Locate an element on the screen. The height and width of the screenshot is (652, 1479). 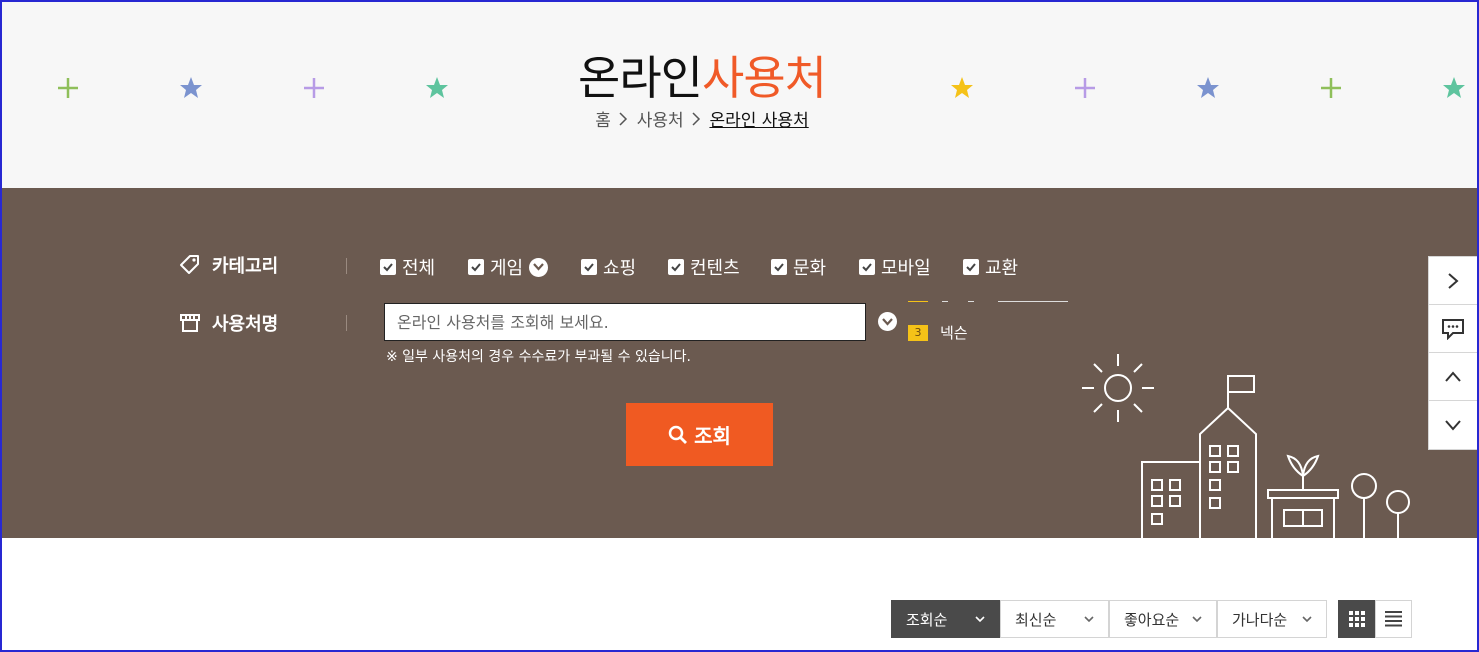
grid-view-icon is located at coordinates (1356, 619).